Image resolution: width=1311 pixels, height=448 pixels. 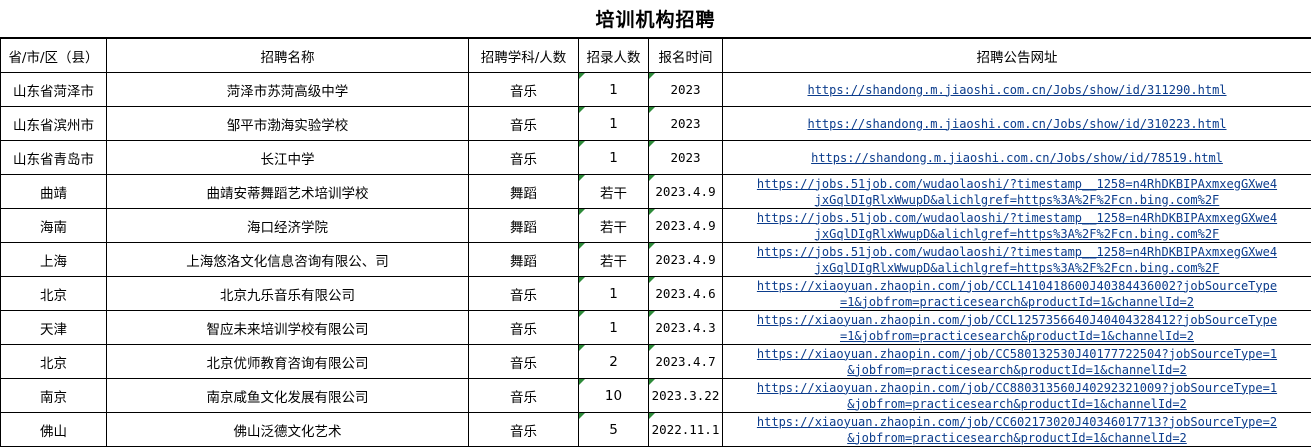 I want to click on cell-region: 山东省菏泽市, so click(x=53, y=89).